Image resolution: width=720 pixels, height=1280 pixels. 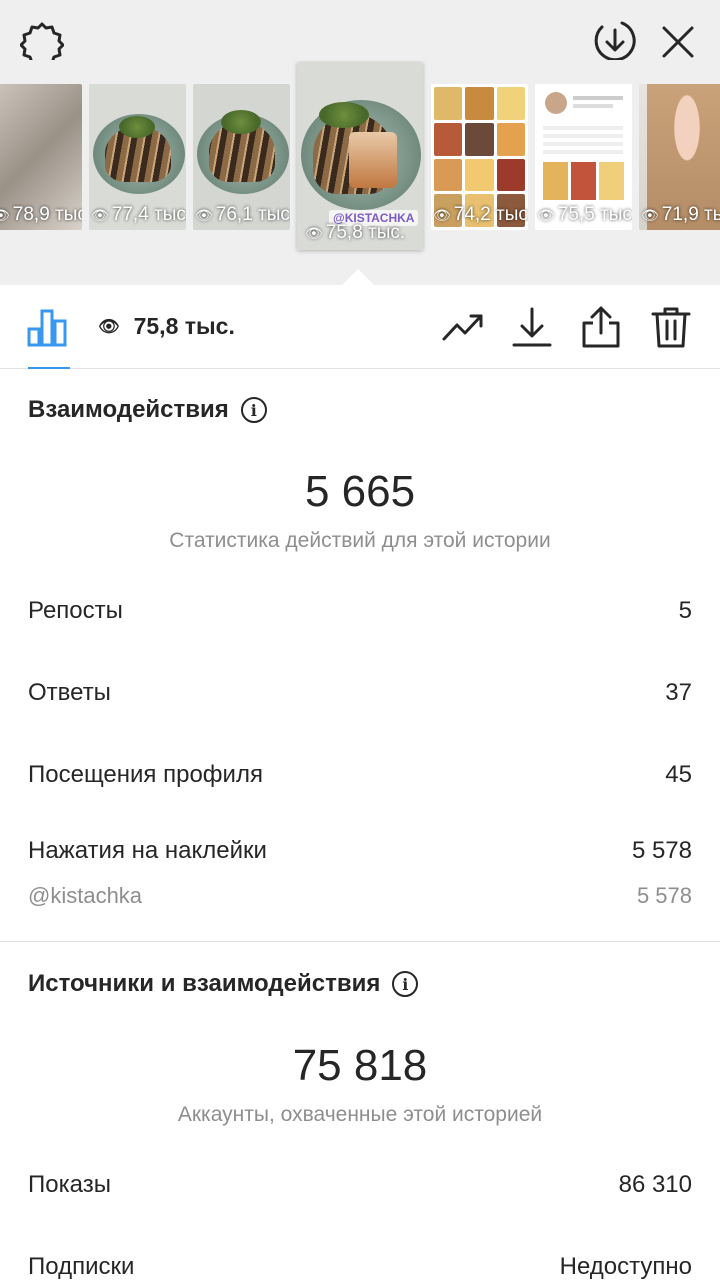 I want to click on stat-row-follows: Подписки Недоступно, so click(x=360, y=1266).